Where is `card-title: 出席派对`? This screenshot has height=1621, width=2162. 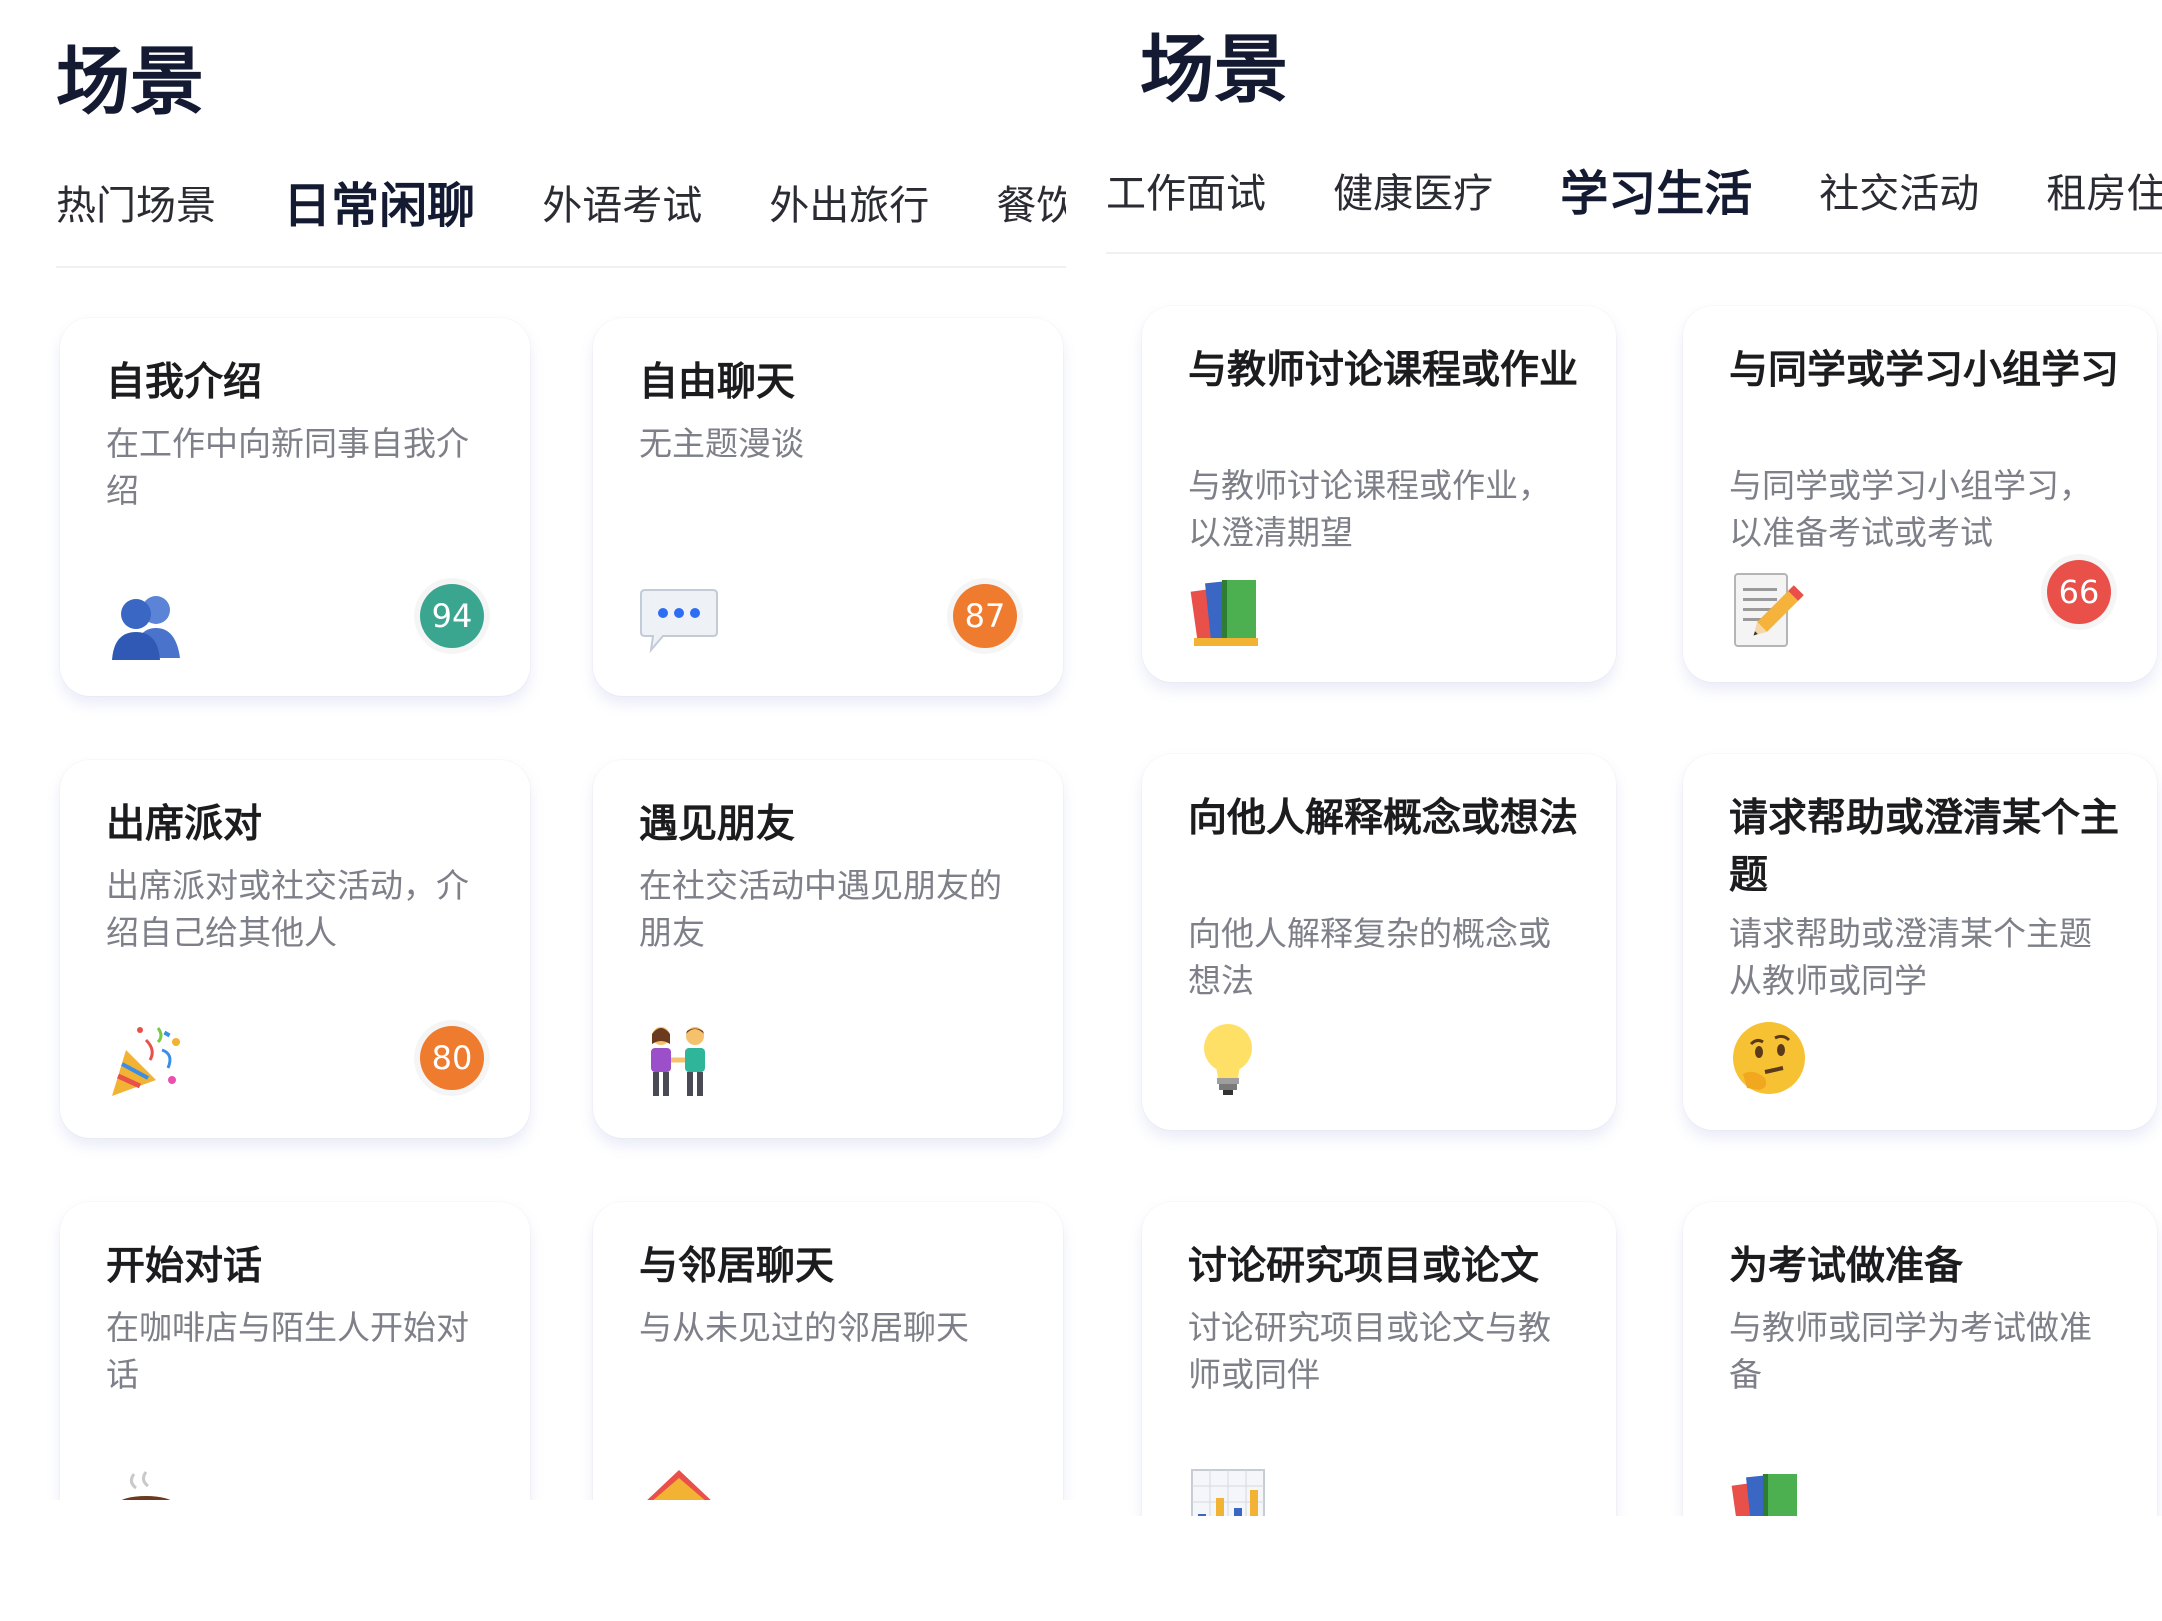 card-title: 出席派对 is located at coordinates (184, 824).